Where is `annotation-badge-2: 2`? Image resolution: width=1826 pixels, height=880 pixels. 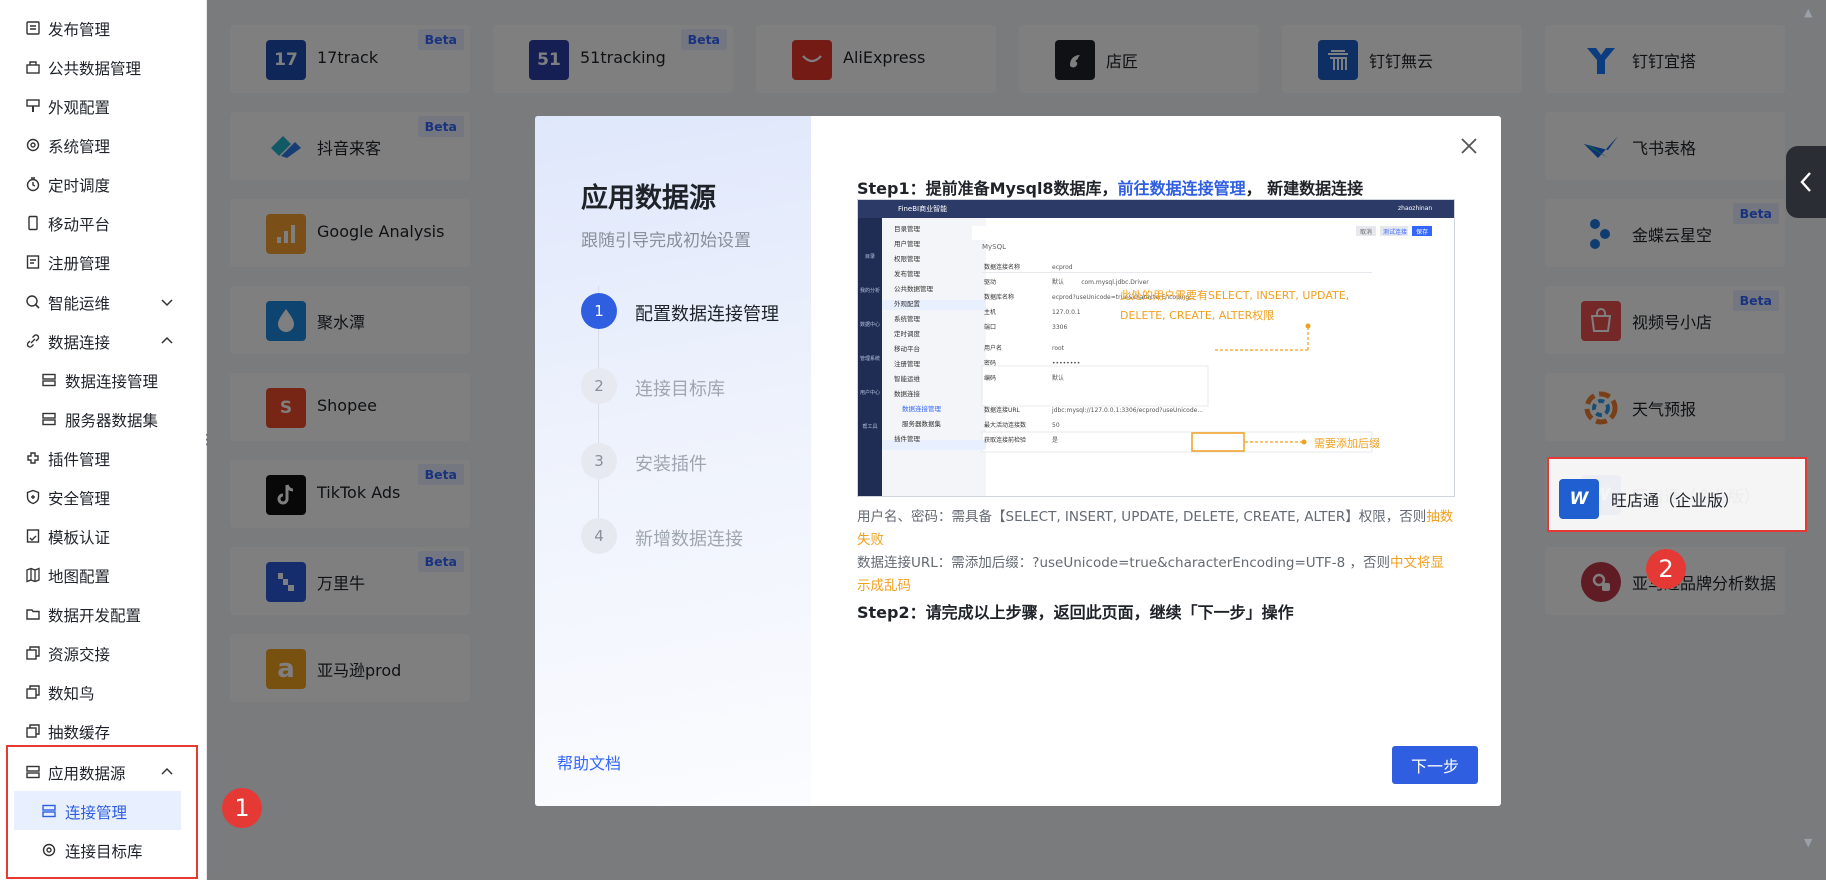
annotation-badge-2: 2 is located at coordinates (1666, 569).